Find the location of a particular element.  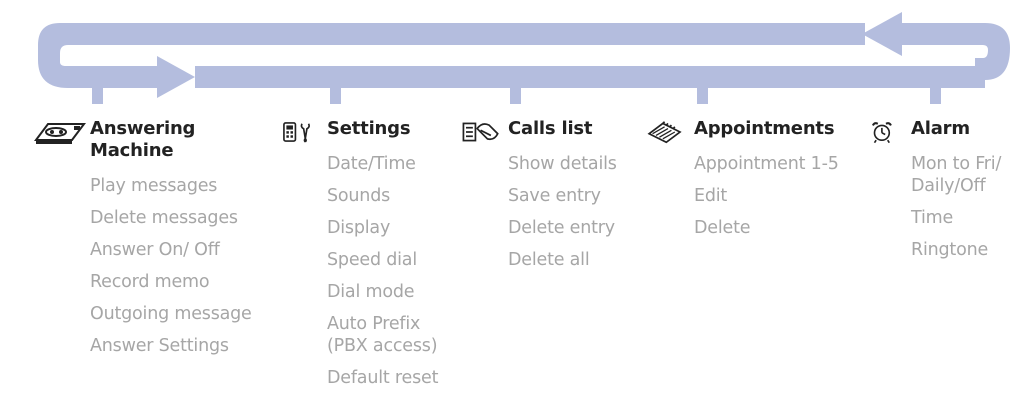

menu-item: Date/Time is located at coordinates (371, 164).